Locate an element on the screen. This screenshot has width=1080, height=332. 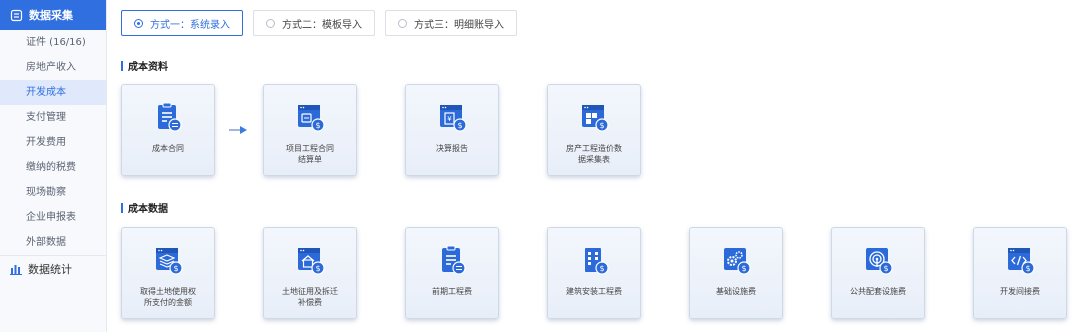
card-label: 前期工程费 is located at coordinates (452, 291).